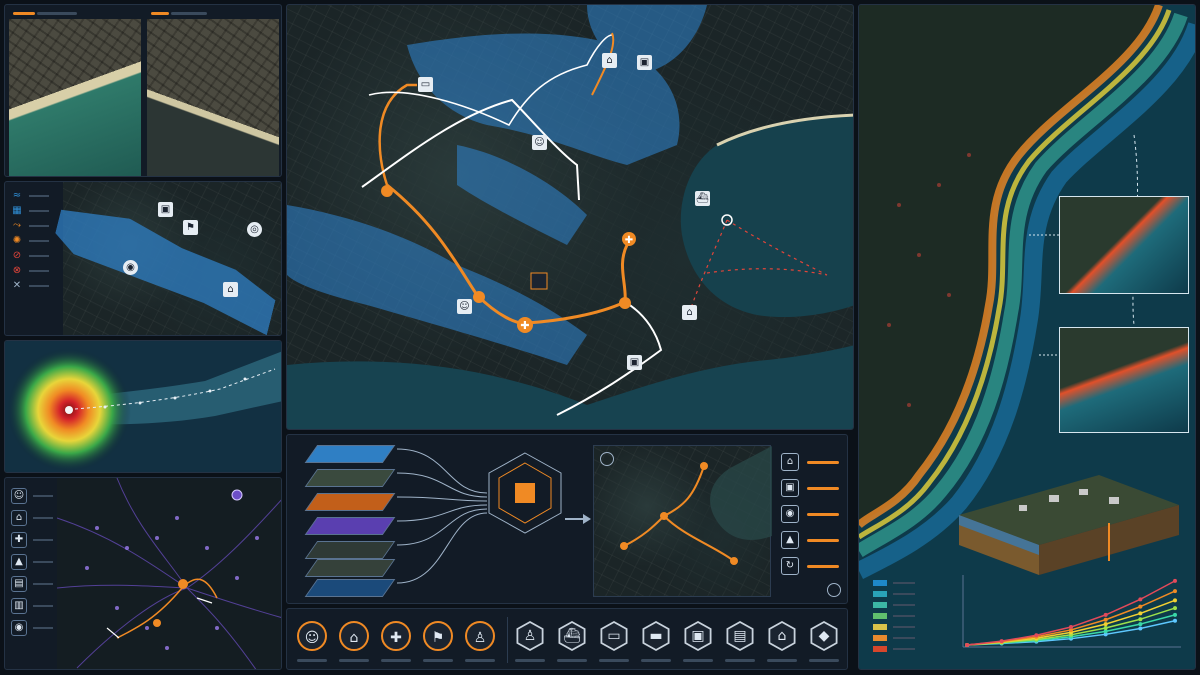  What do you see at coordinates (656, 636) in the screenshot?
I see `fire-truck-tool: ▬` at bounding box center [656, 636].